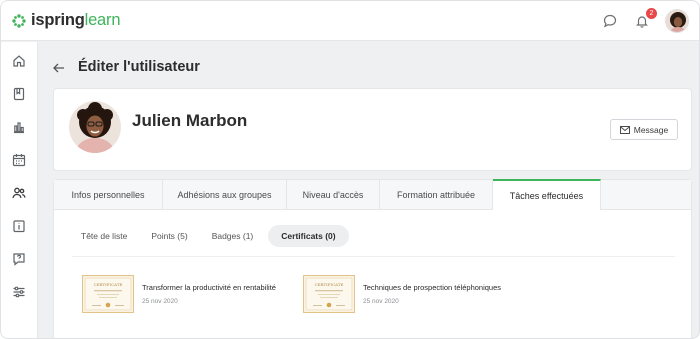 Image resolution: width=700 pixels, height=339 pixels. I want to click on tab-label: Niveau d'accès, so click(333, 195).